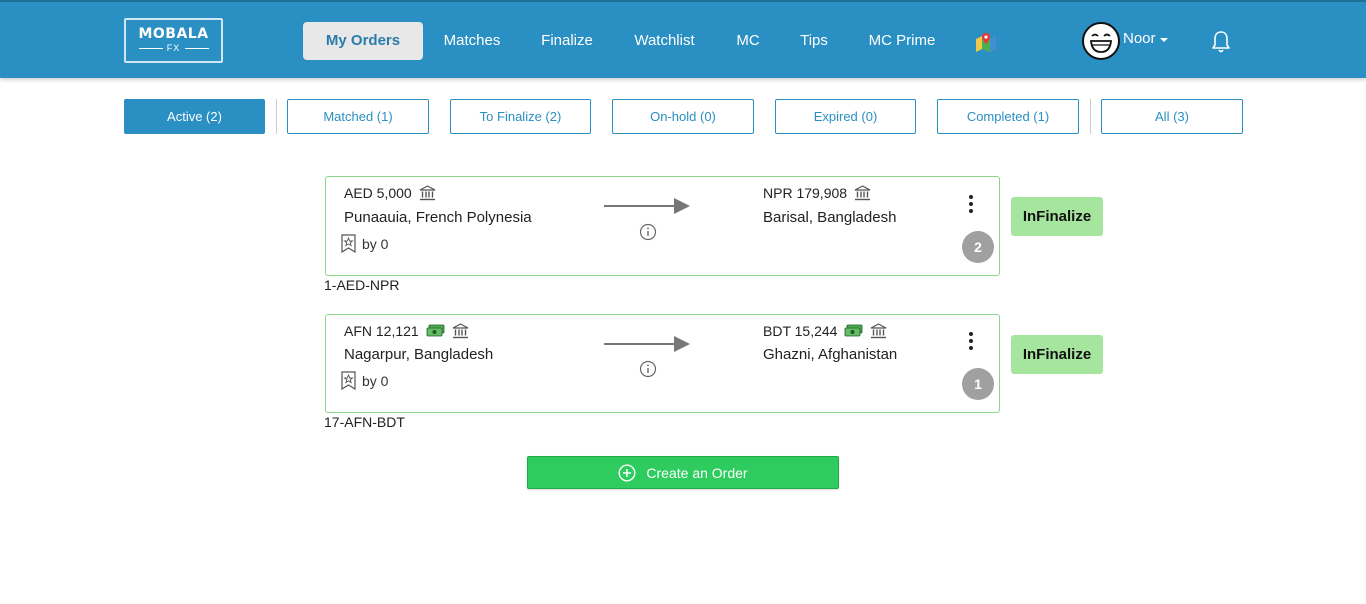  Describe the element at coordinates (381, 331) in the screenshot. I see `from-amount: AFN 12,121` at that location.